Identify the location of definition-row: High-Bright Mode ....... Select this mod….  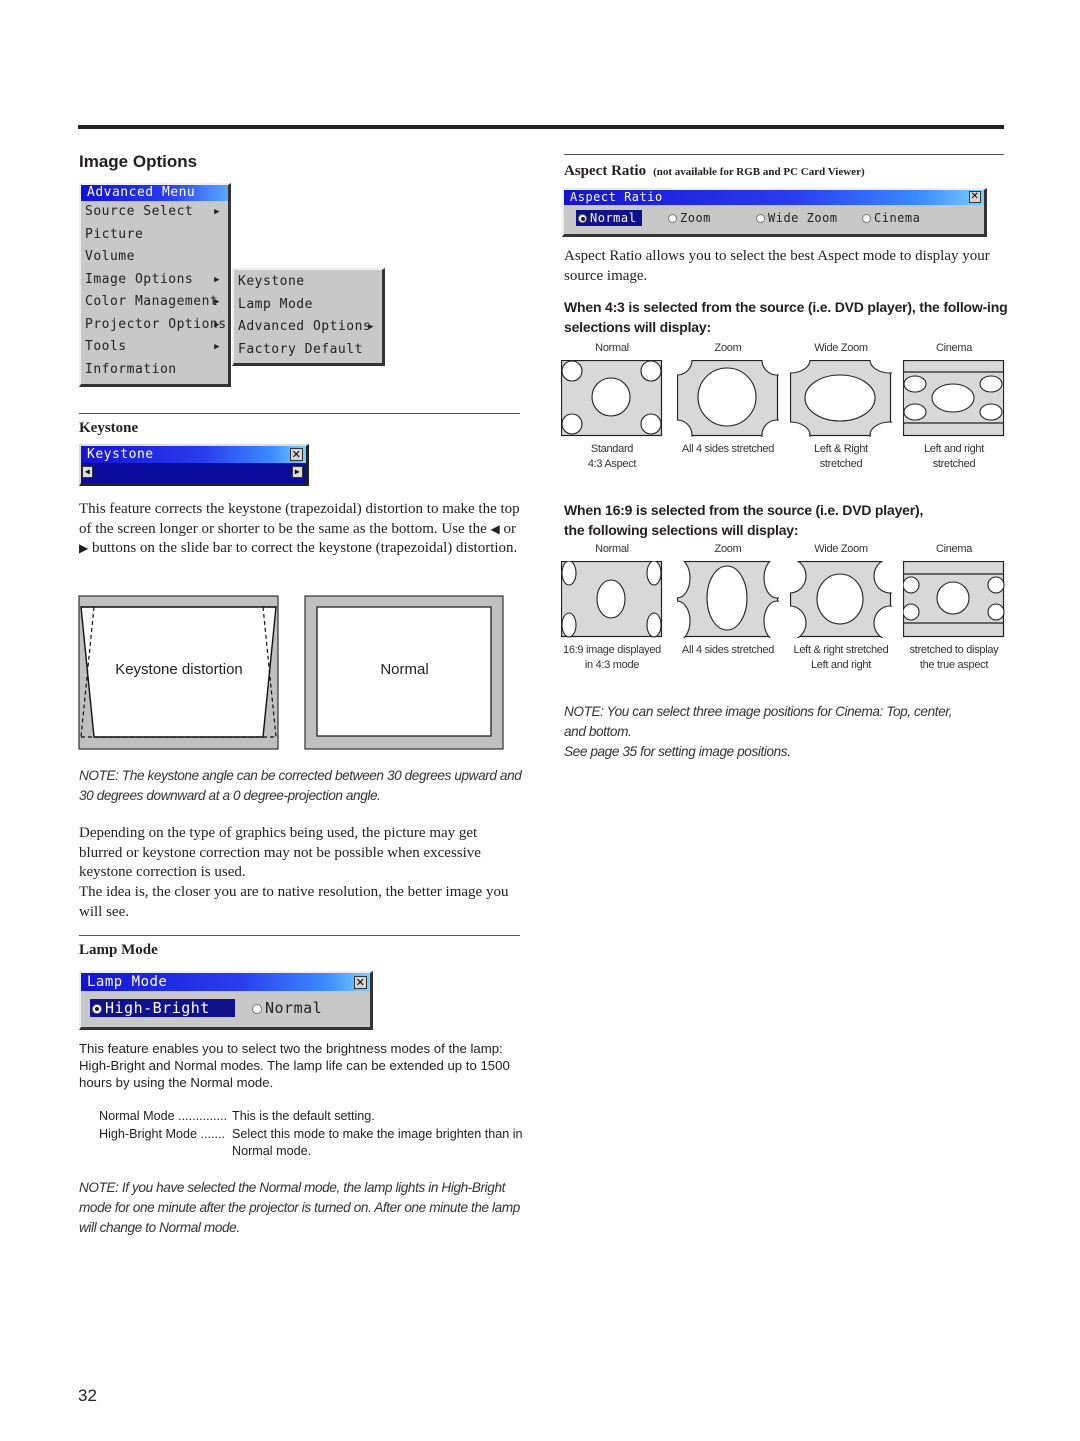
(311, 1143).